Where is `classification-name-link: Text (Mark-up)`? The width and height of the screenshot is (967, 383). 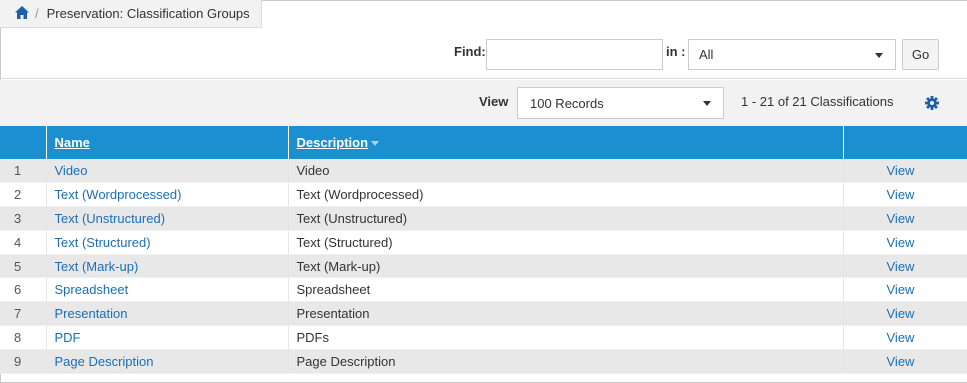 classification-name-link: Text (Mark-up) is located at coordinates (167, 266).